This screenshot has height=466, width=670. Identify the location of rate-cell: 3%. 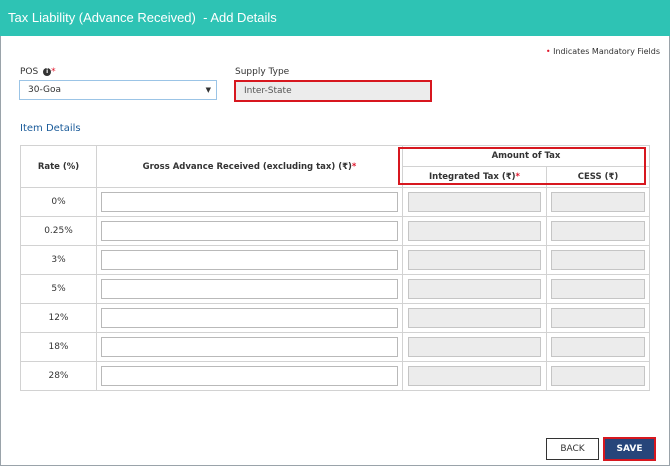
(58, 260).